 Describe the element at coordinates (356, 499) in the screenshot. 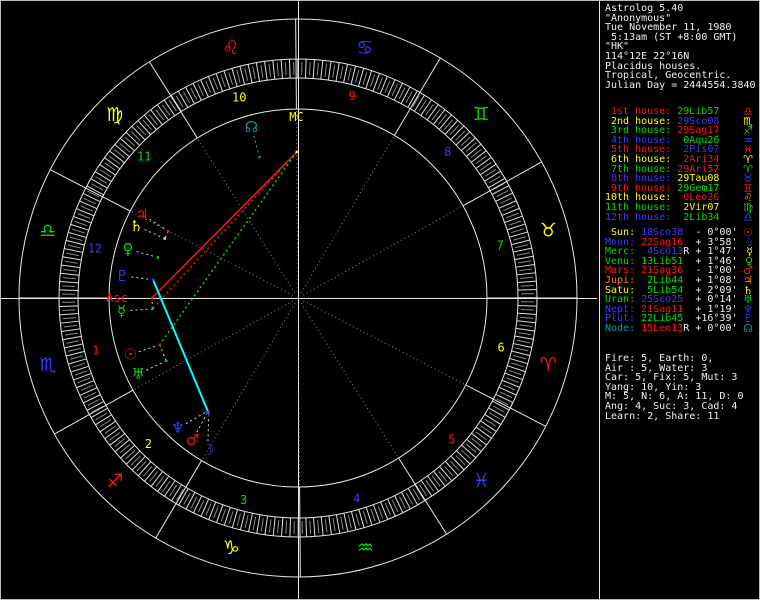

I see `house-number: 4` at that location.